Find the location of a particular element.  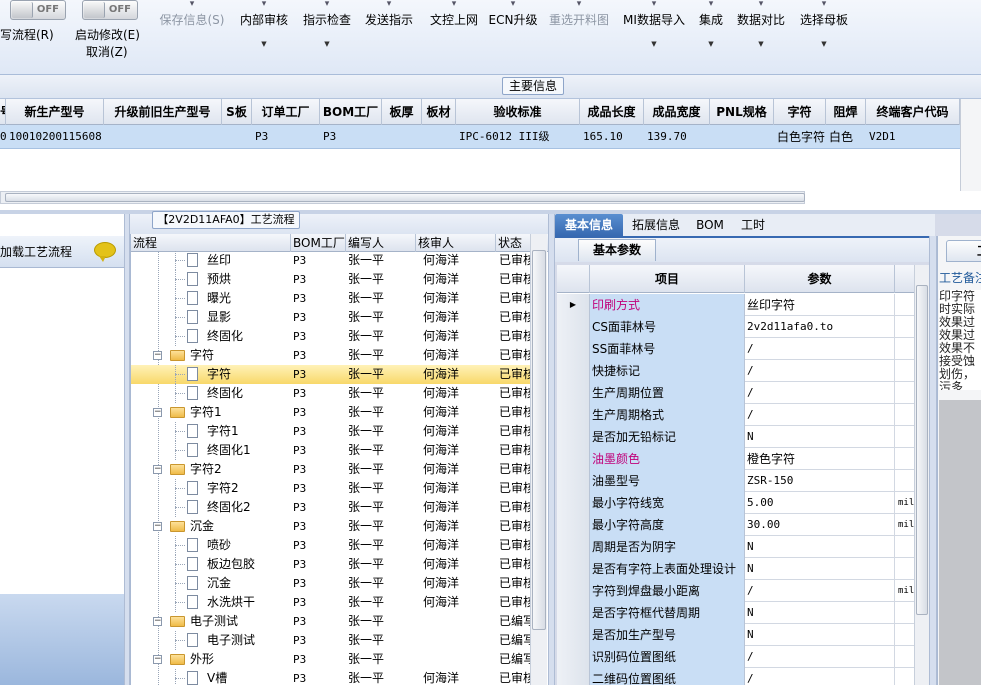

param-row: 快捷标记 / is located at coordinates (736, 371).